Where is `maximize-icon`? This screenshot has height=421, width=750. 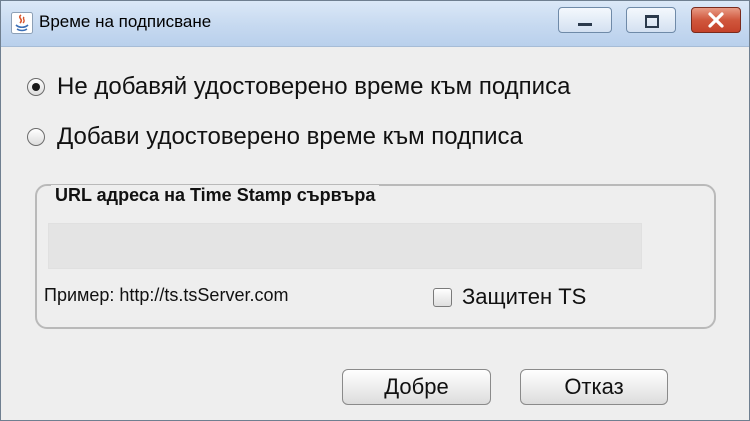
maximize-icon is located at coordinates (652, 21).